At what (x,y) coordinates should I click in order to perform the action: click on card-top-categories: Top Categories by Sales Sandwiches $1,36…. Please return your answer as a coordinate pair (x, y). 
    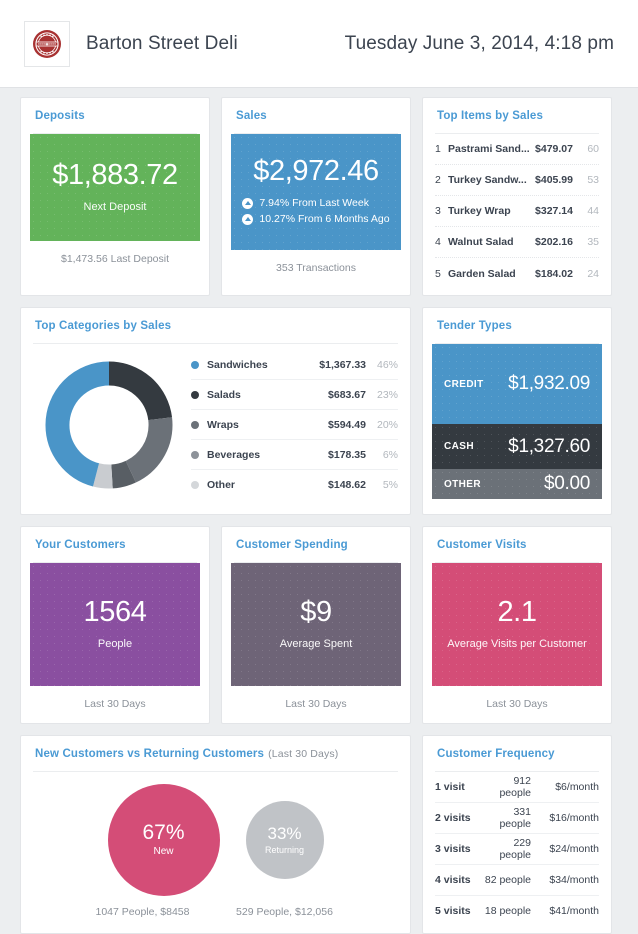
    Looking at the image, I should click on (215, 411).